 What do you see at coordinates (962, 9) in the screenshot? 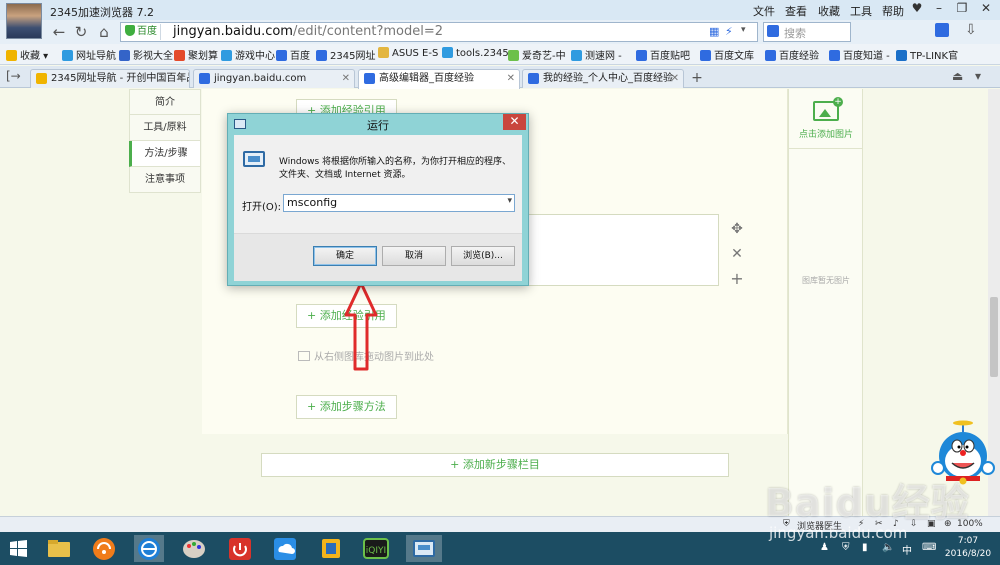
I see `restore-button: ❐` at bounding box center [962, 9].